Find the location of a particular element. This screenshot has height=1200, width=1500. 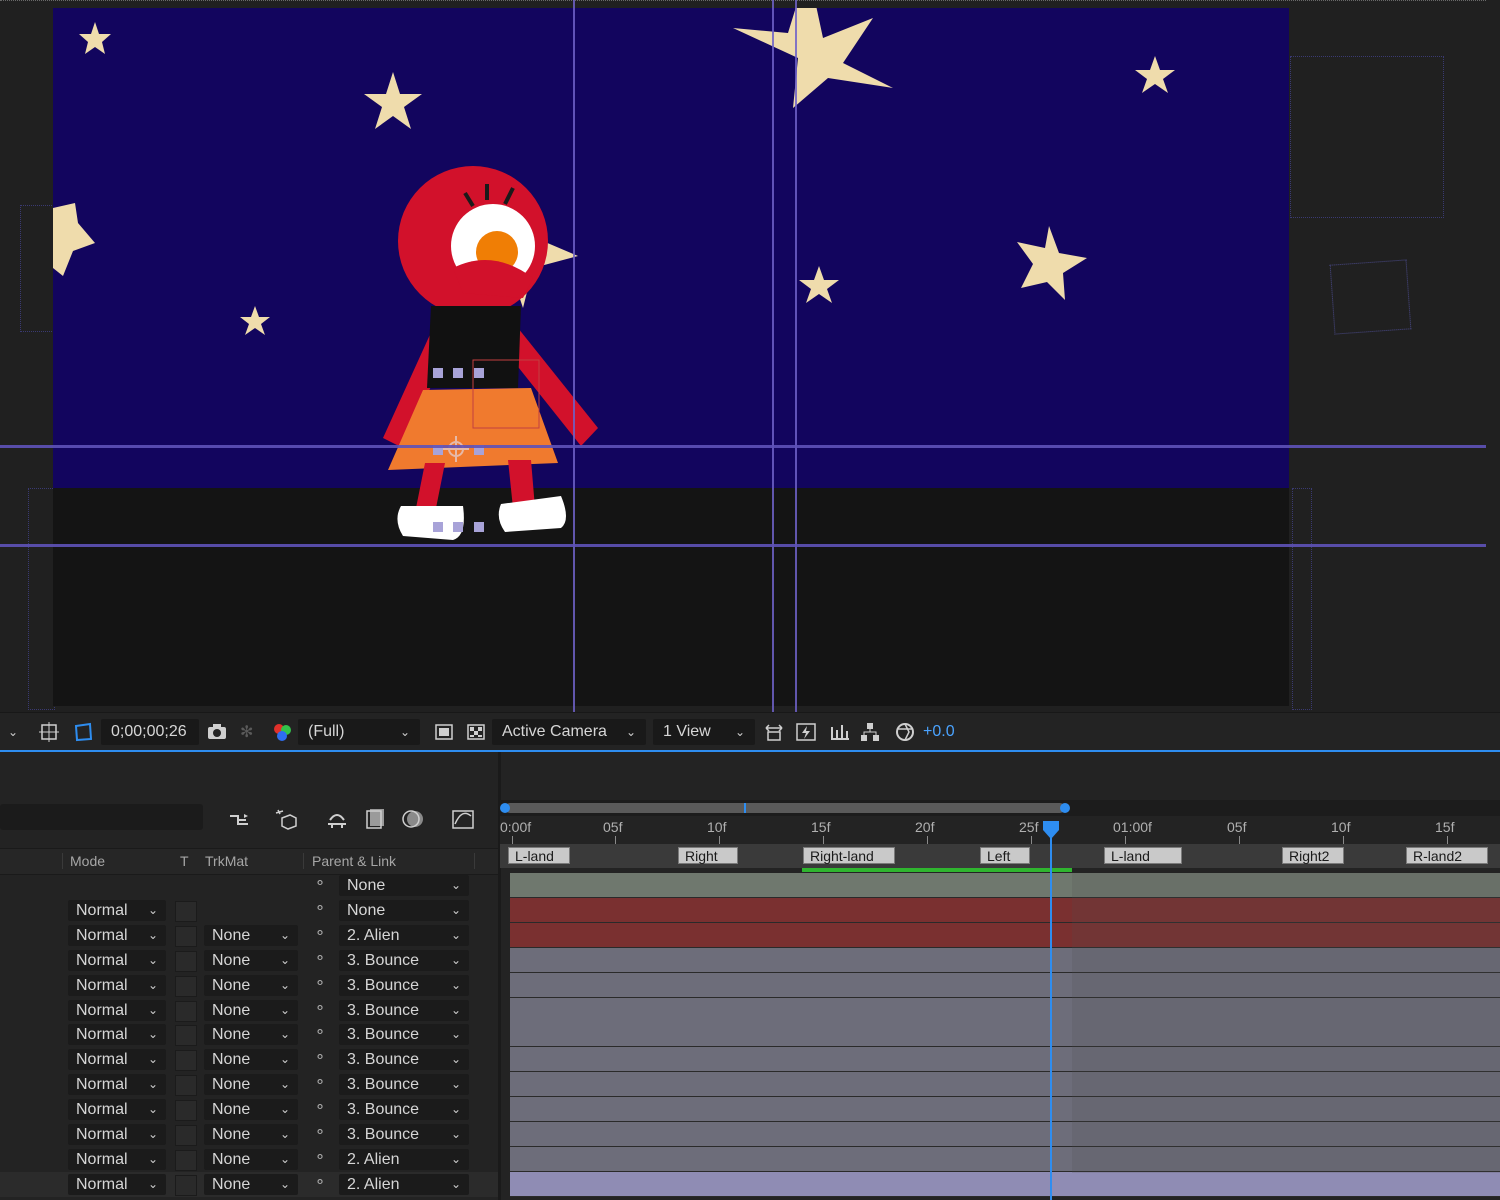

shy-layers-icon is located at coordinates (239, 819).